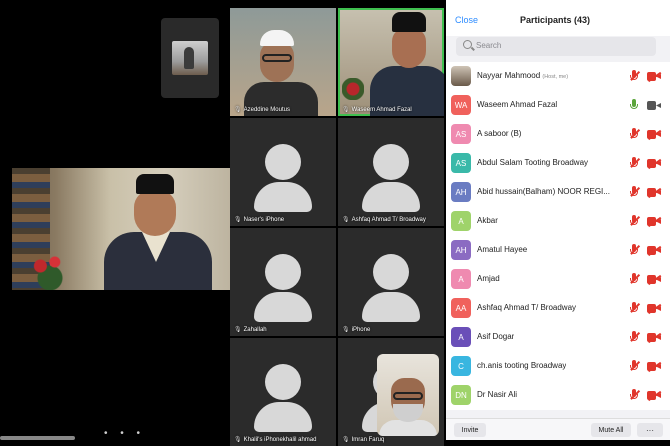  What do you see at coordinates (466, 20) in the screenshot?
I see `close-button: Close` at bounding box center [466, 20].